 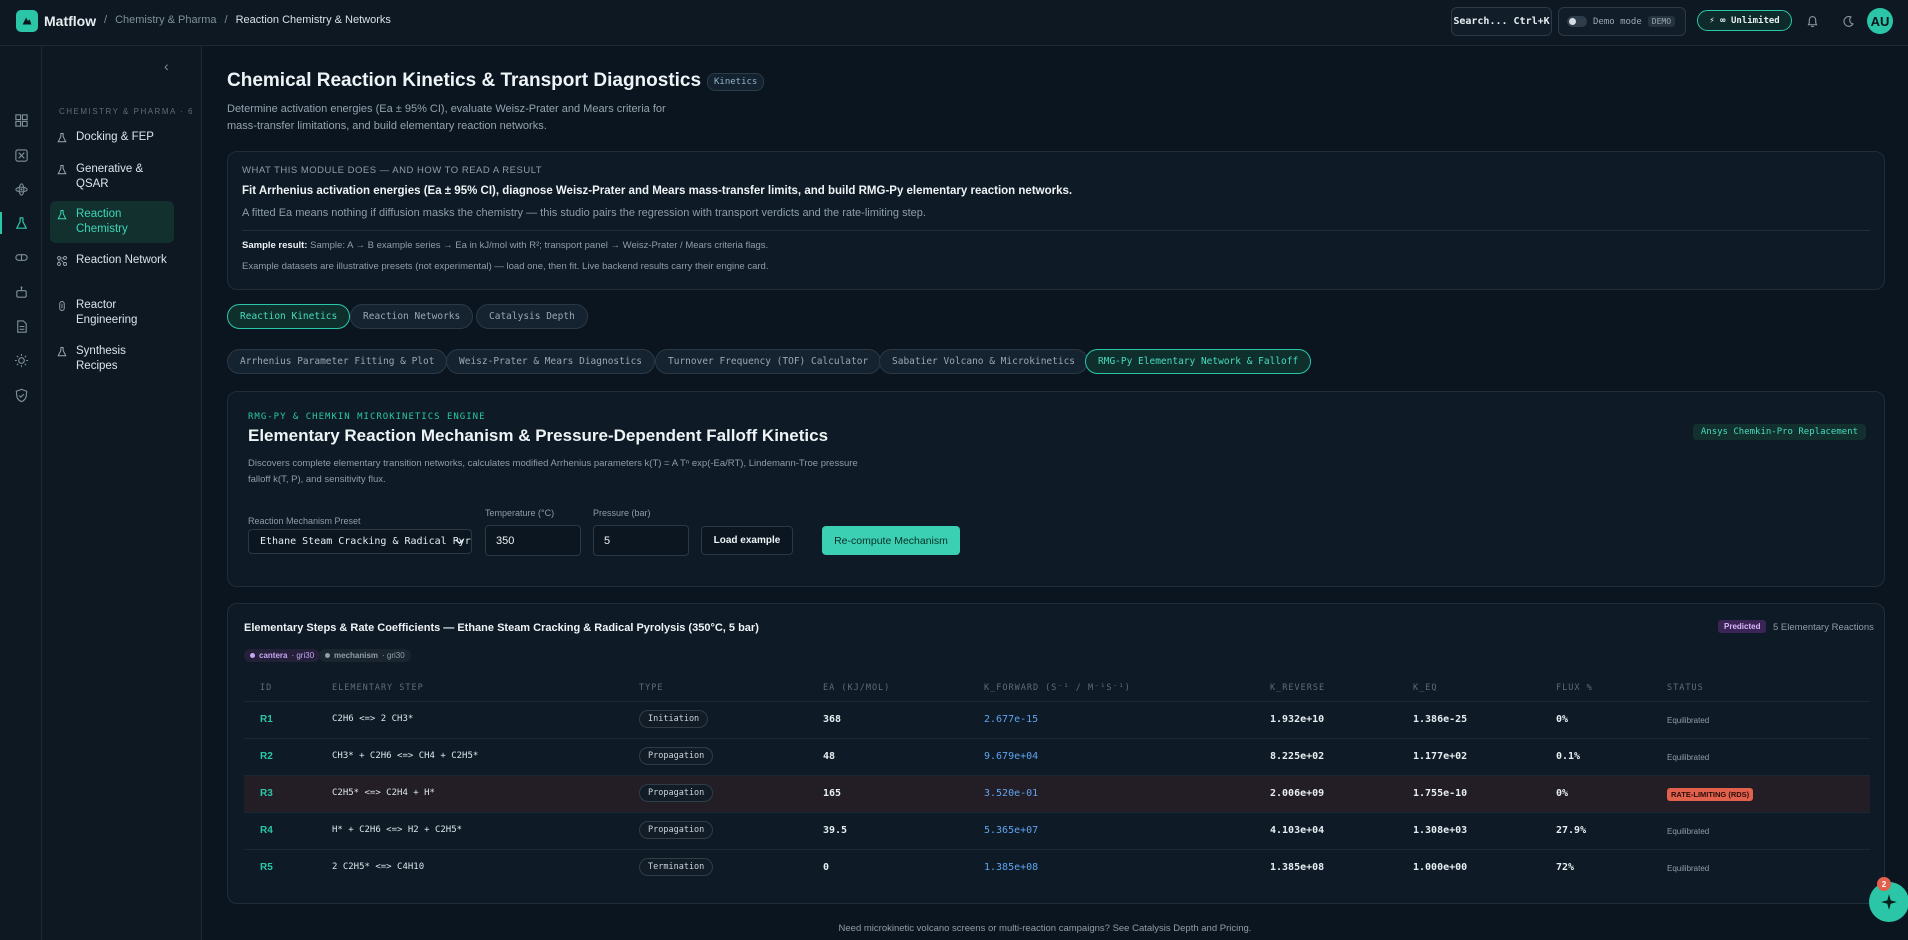 What do you see at coordinates (1812, 21) in the screenshot?
I see `bell-icon` at bounding box center [1812, 21].